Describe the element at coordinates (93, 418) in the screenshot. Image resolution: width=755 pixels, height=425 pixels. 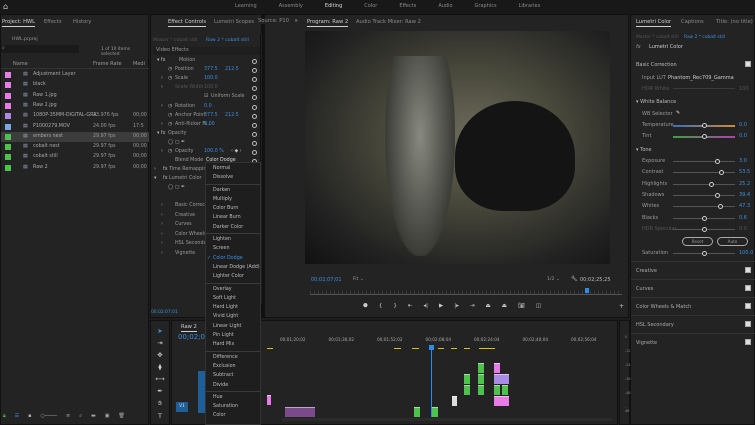
I see `new-bin-icon: ▬` at that location.